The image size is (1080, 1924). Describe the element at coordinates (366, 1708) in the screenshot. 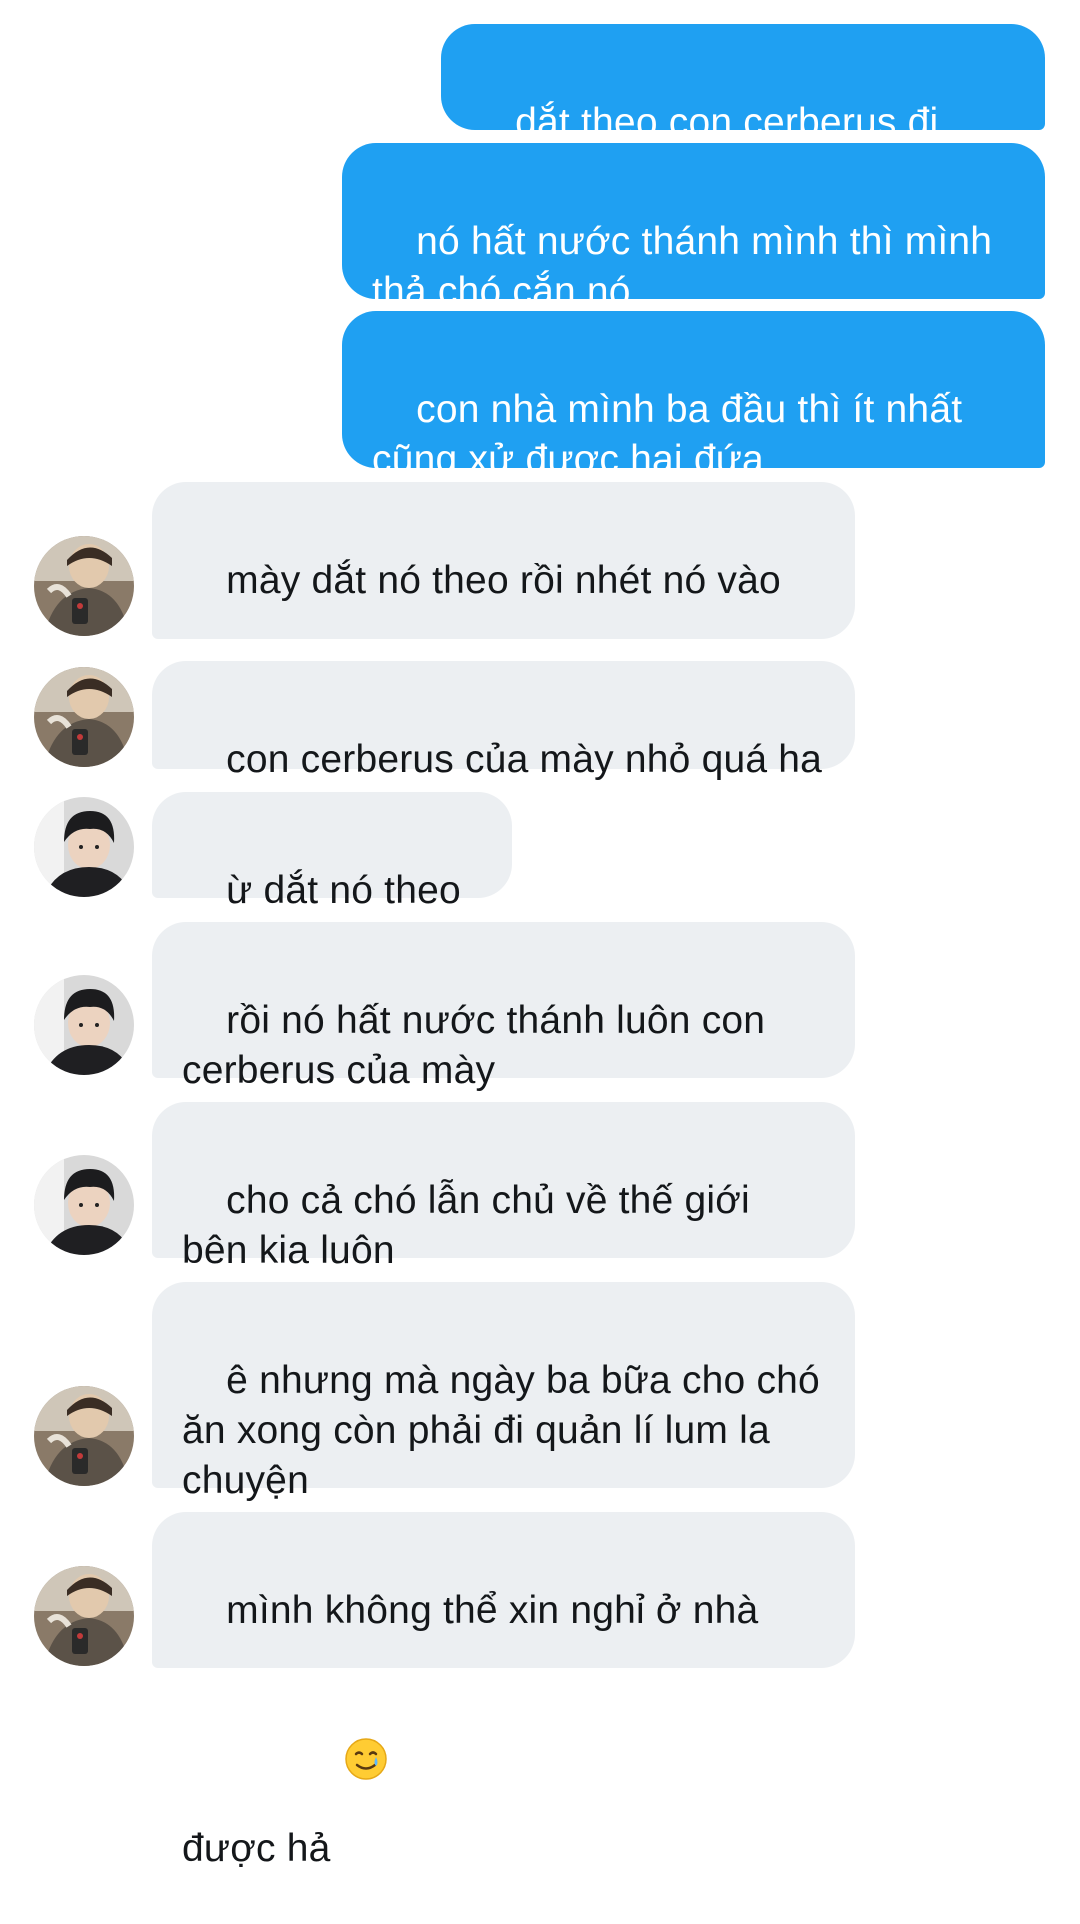

I see `smiling-face-with-tear-emoji` at that location.